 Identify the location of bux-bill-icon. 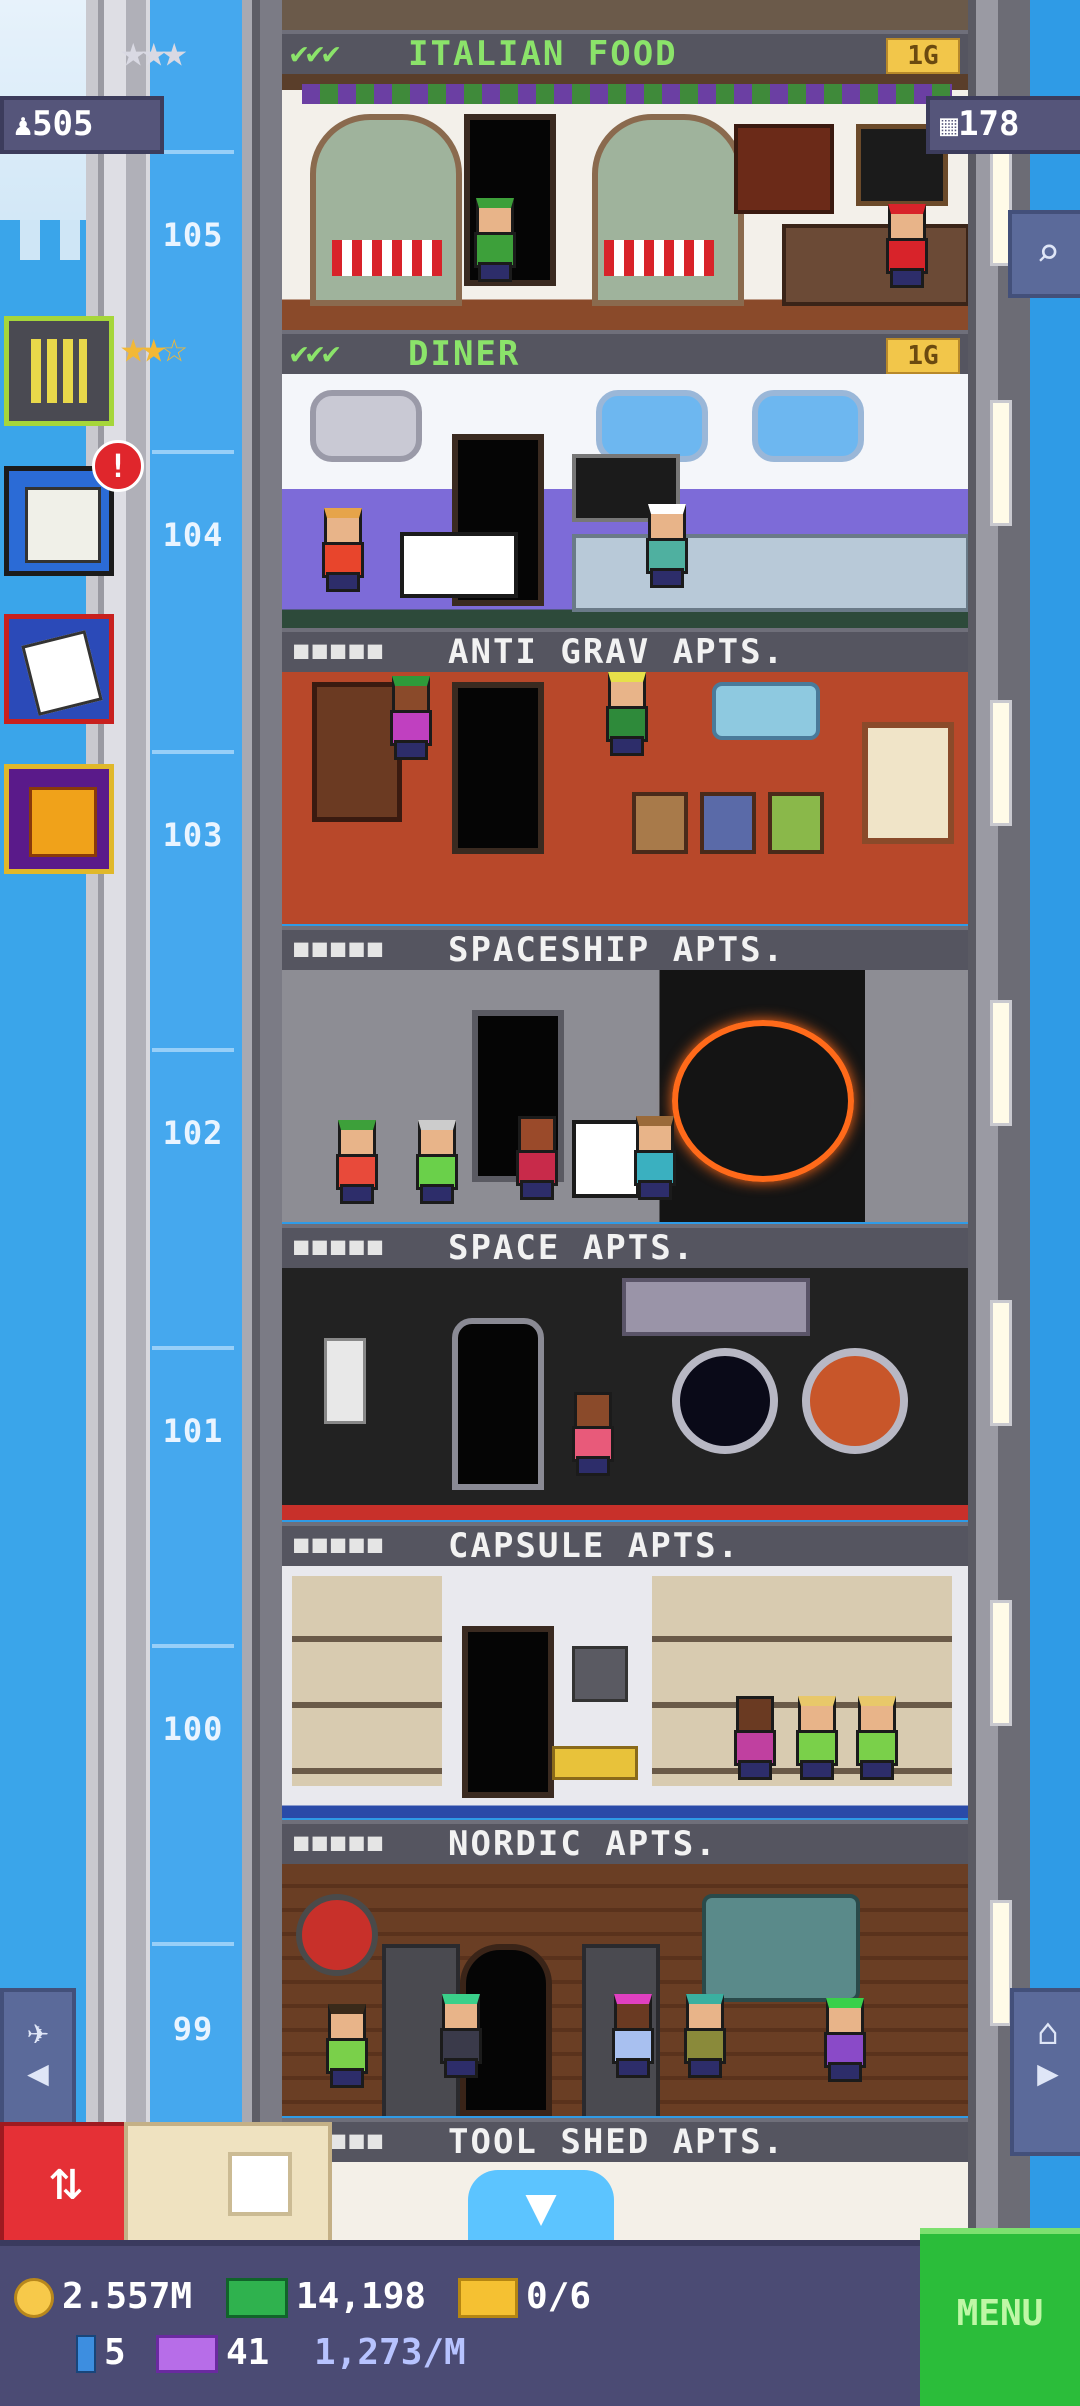
(257, 2298).